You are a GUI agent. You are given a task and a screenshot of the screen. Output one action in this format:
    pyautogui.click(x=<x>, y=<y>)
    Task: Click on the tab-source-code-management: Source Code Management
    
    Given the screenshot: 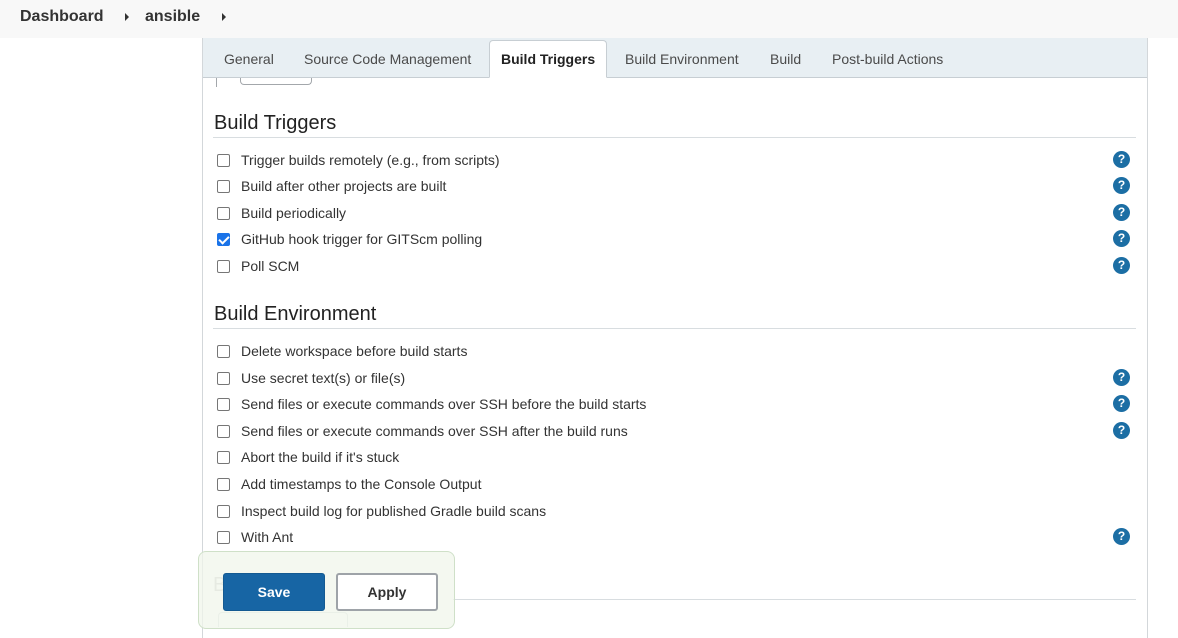 What is the action you would take?
    pyautogui.click(x=387, y=59)
    